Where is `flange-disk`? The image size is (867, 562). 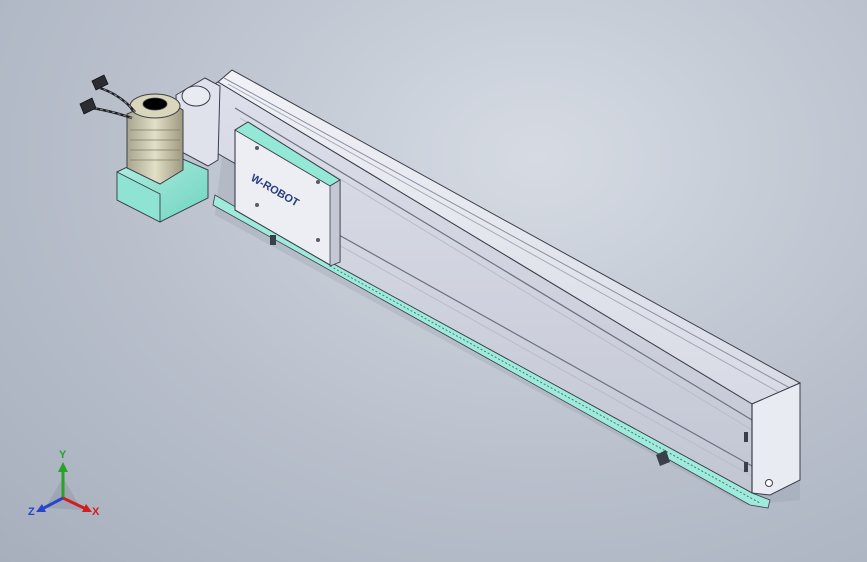 flange-disk is located at coordinates (196, 96).